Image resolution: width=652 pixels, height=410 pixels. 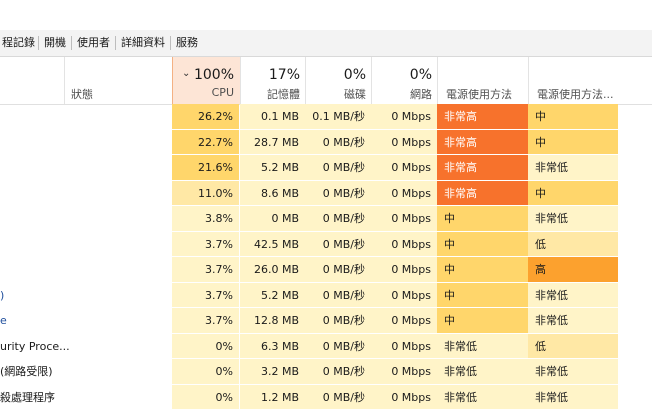 I want to click on tab-users: 使用者, so click(x=93, y=43).